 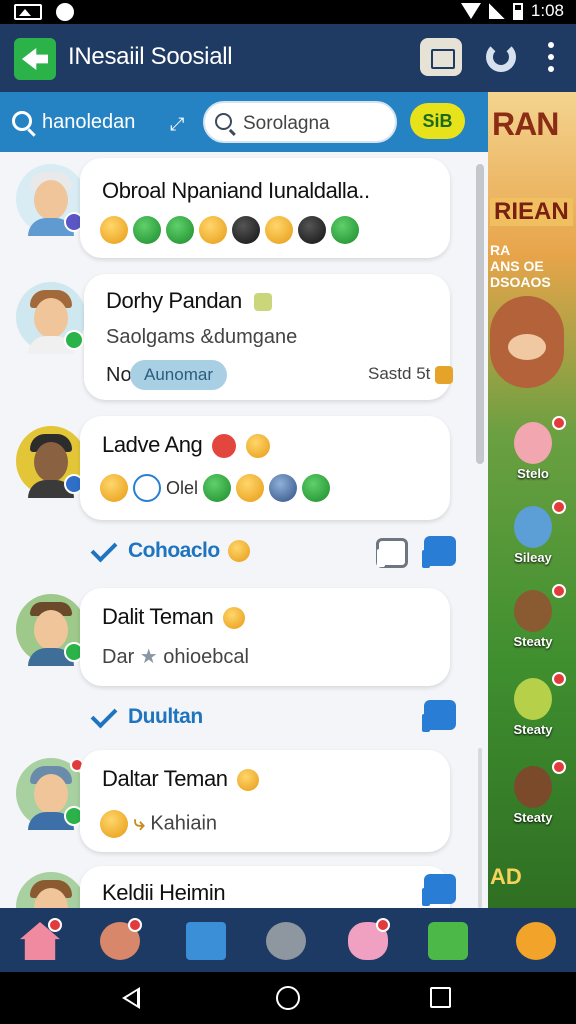 I want to click on game-character: Sileay, so click(x=533, y=540).